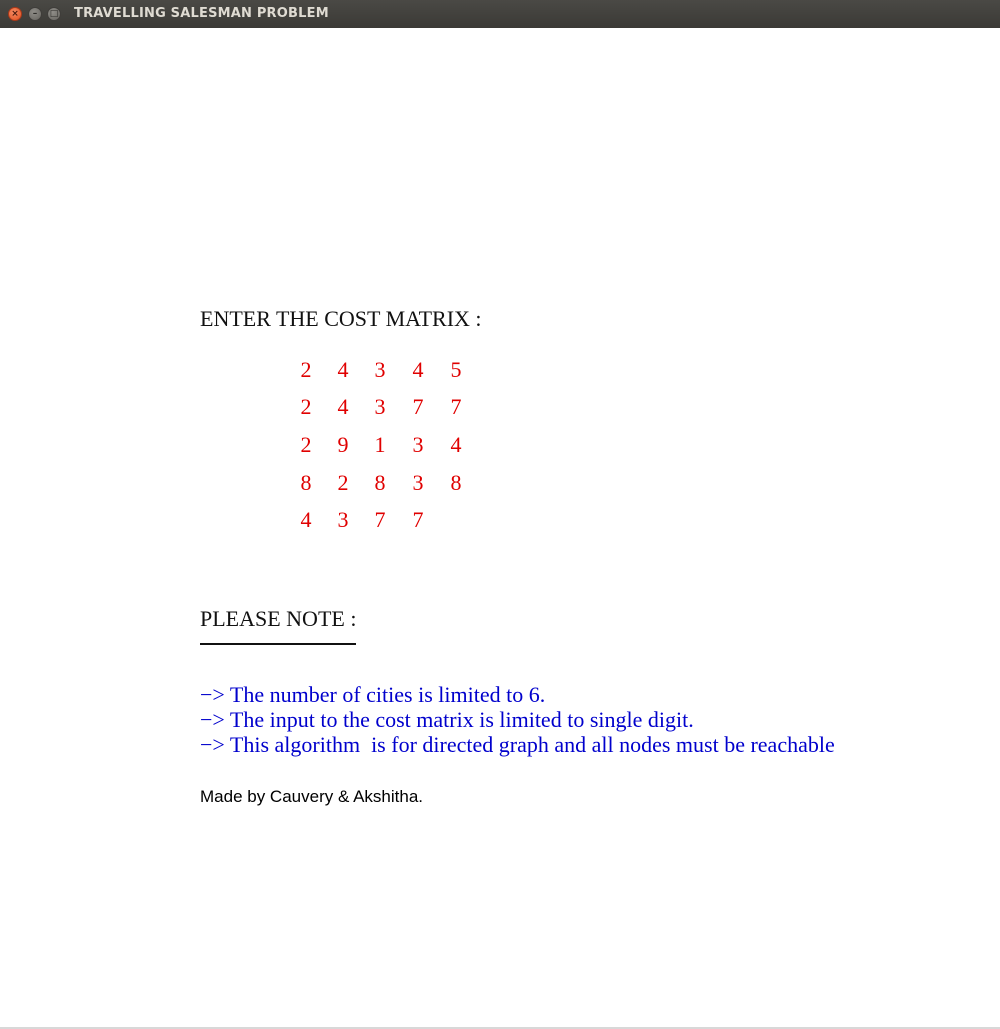 This screenshot has height=1029, width=1000. What do you see at coordinates (15, 14) in the screenshot?
I see `close-window-button: ×` at bounding box center [15, 14].